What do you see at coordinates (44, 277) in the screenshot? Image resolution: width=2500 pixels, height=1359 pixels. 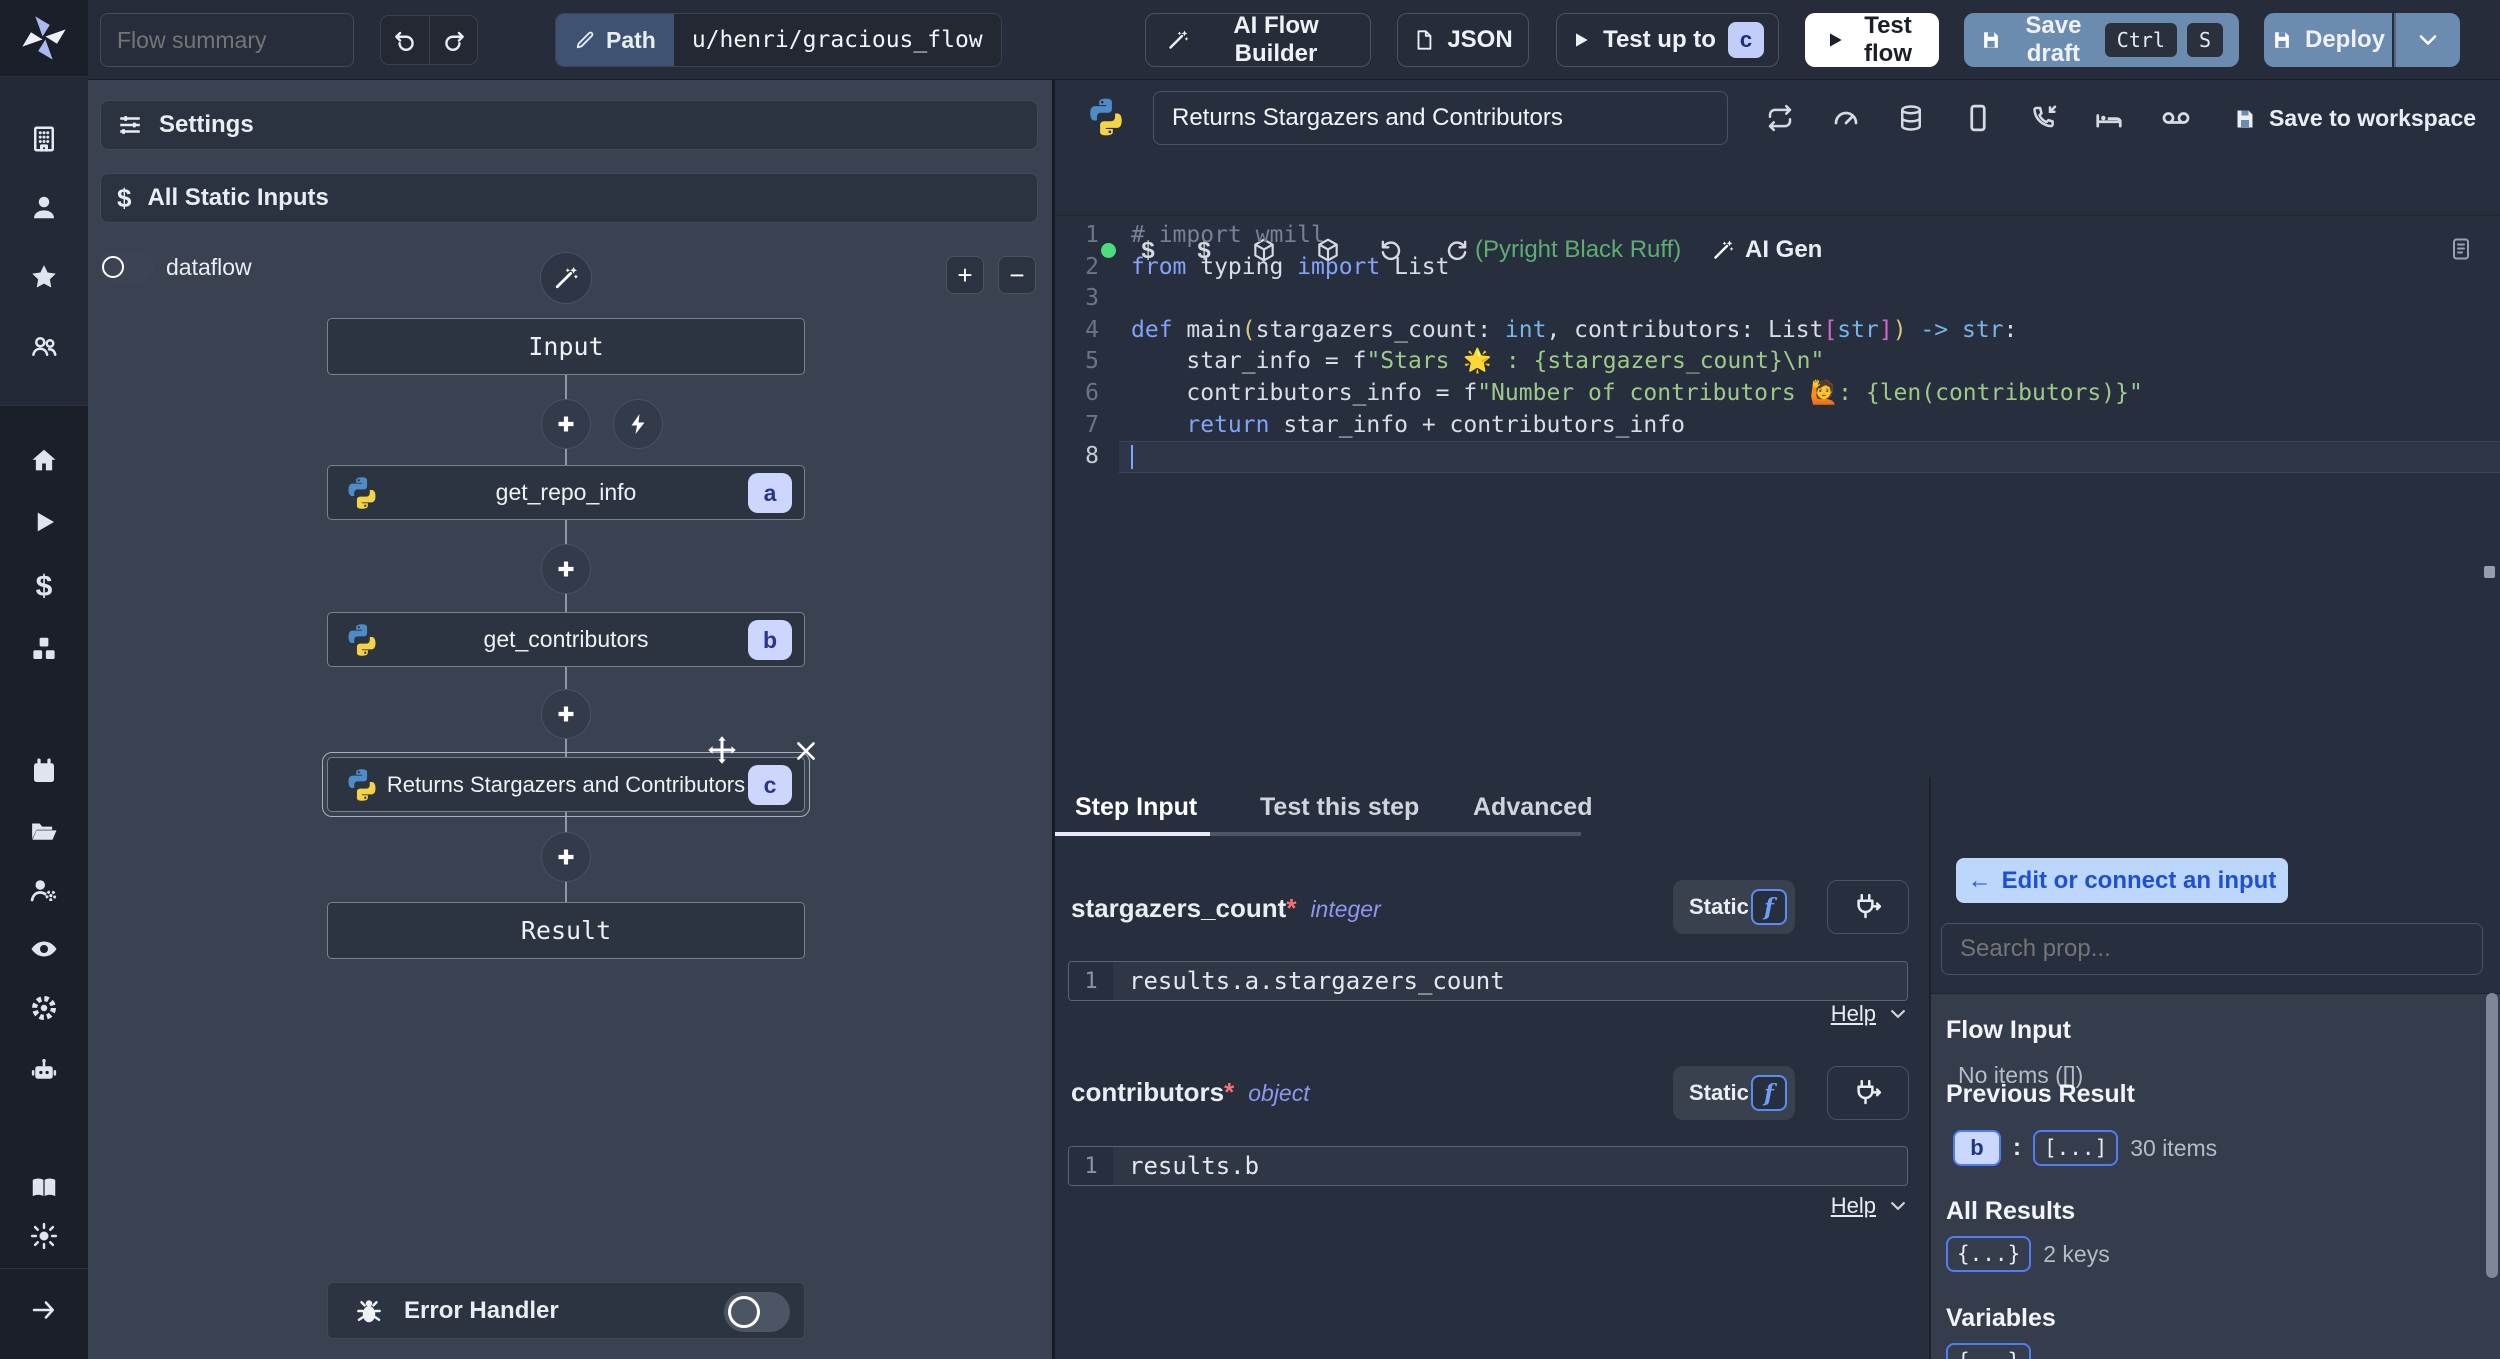 I see `star-icon` at bounding box center [44, 277].